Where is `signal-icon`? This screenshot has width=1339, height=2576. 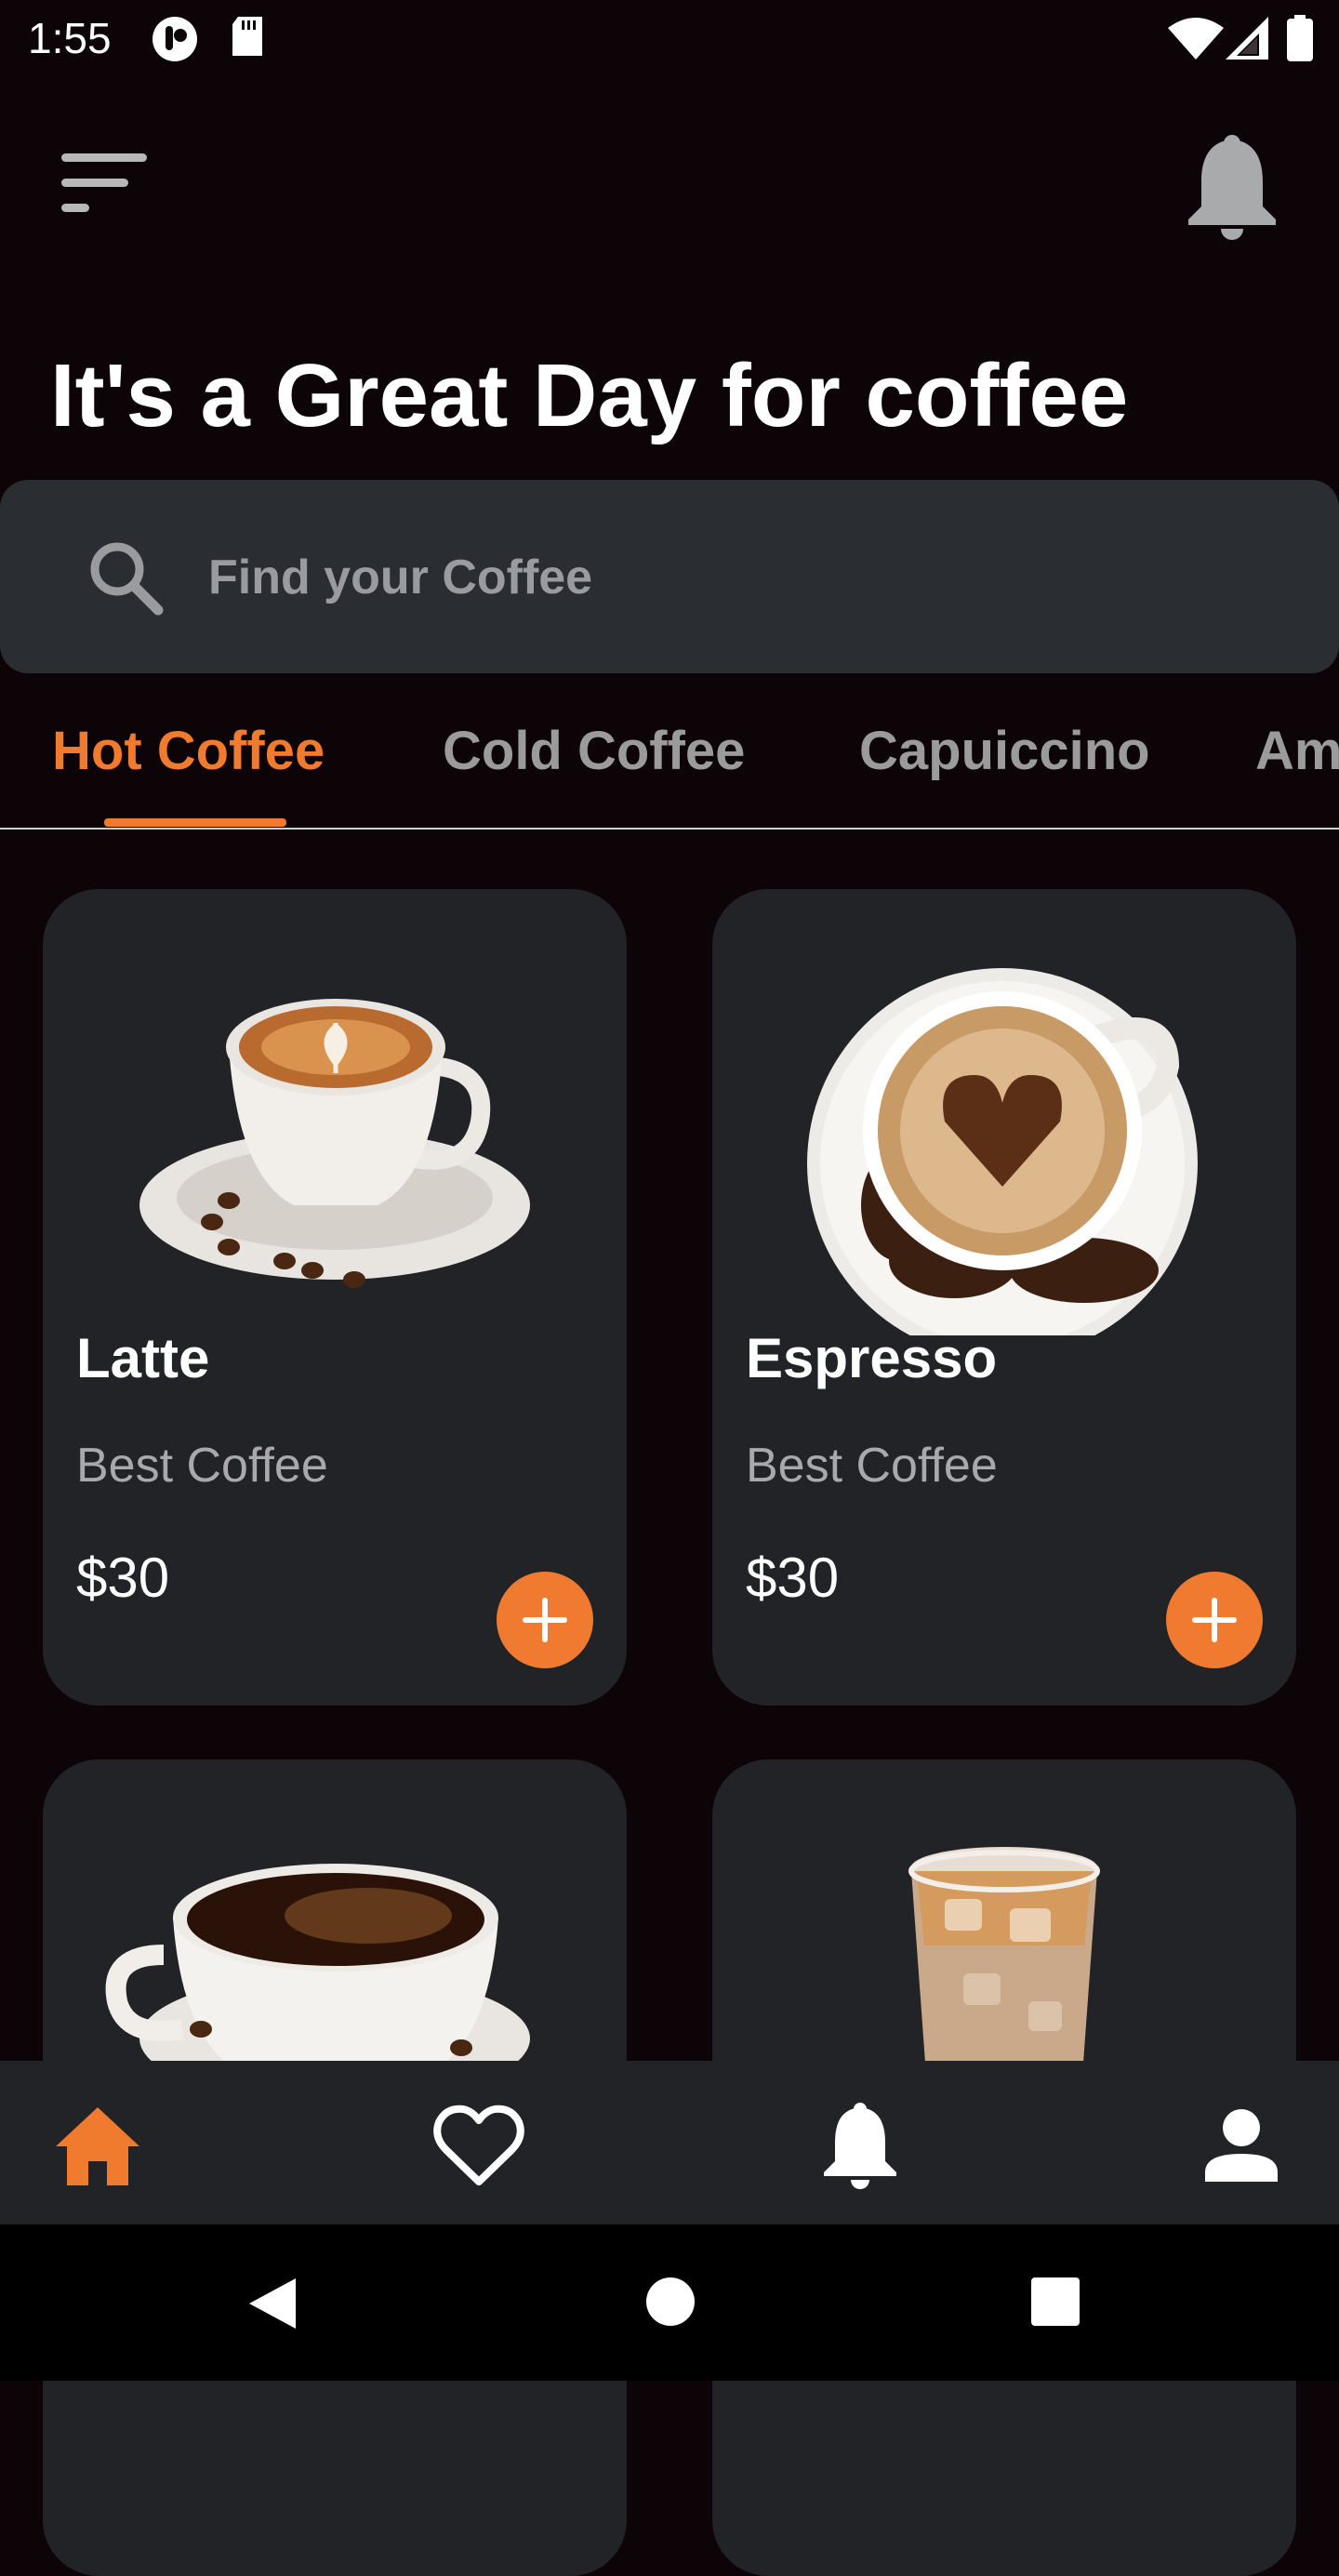 signal-icon is located at coordinates (1247, 40).